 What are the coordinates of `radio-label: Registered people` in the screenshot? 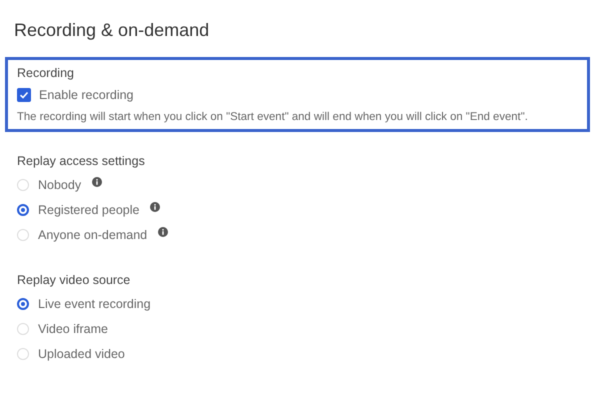 It's located at (89, 209).